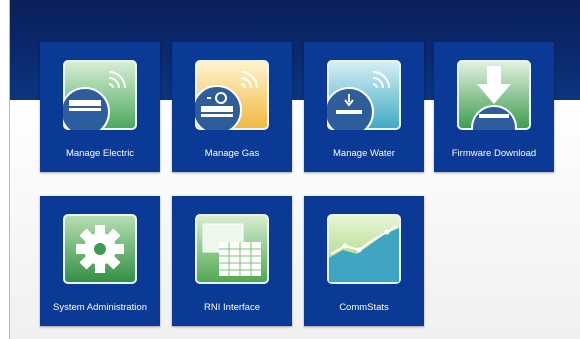  Describe the element at coordinates (100, 95) in the screenshot. I see `electric-meter-icon` at that location.